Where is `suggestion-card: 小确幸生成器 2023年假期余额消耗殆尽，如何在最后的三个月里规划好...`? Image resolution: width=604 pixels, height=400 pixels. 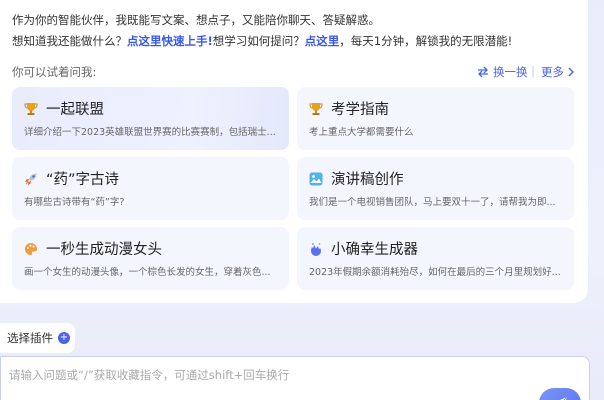 suggestion-card: 小确幸生成器 2023年假期余额消耗殆尽，如何在最后的三个月里规划好... is located at coordinates (435, 258).